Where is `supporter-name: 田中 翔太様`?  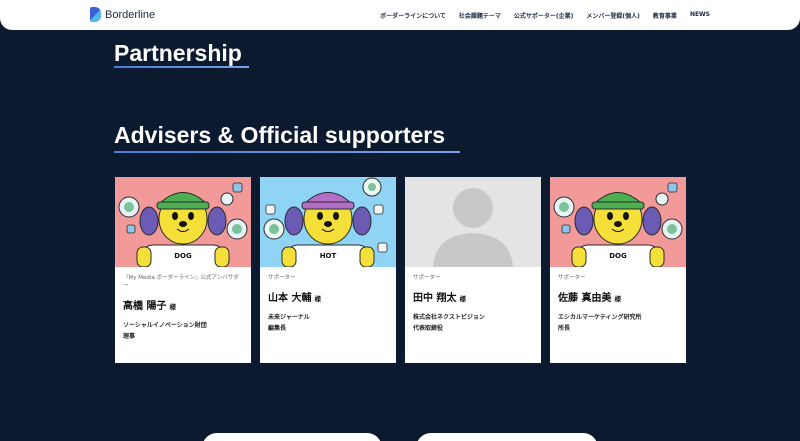
supporter-name: 田中 翔太様 is located at coordinates (473, 296).